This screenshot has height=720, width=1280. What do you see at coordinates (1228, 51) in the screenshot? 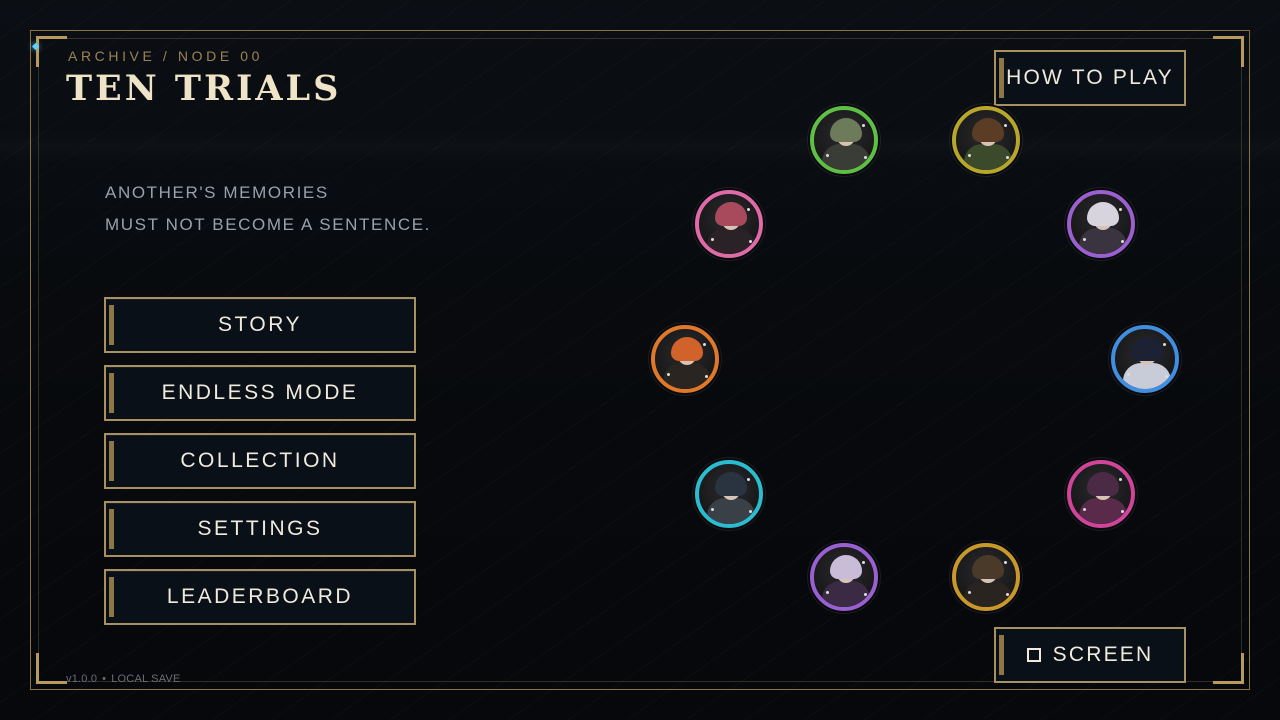
I see `corner-ornament-top-right` at bounding box center [1228, 51].